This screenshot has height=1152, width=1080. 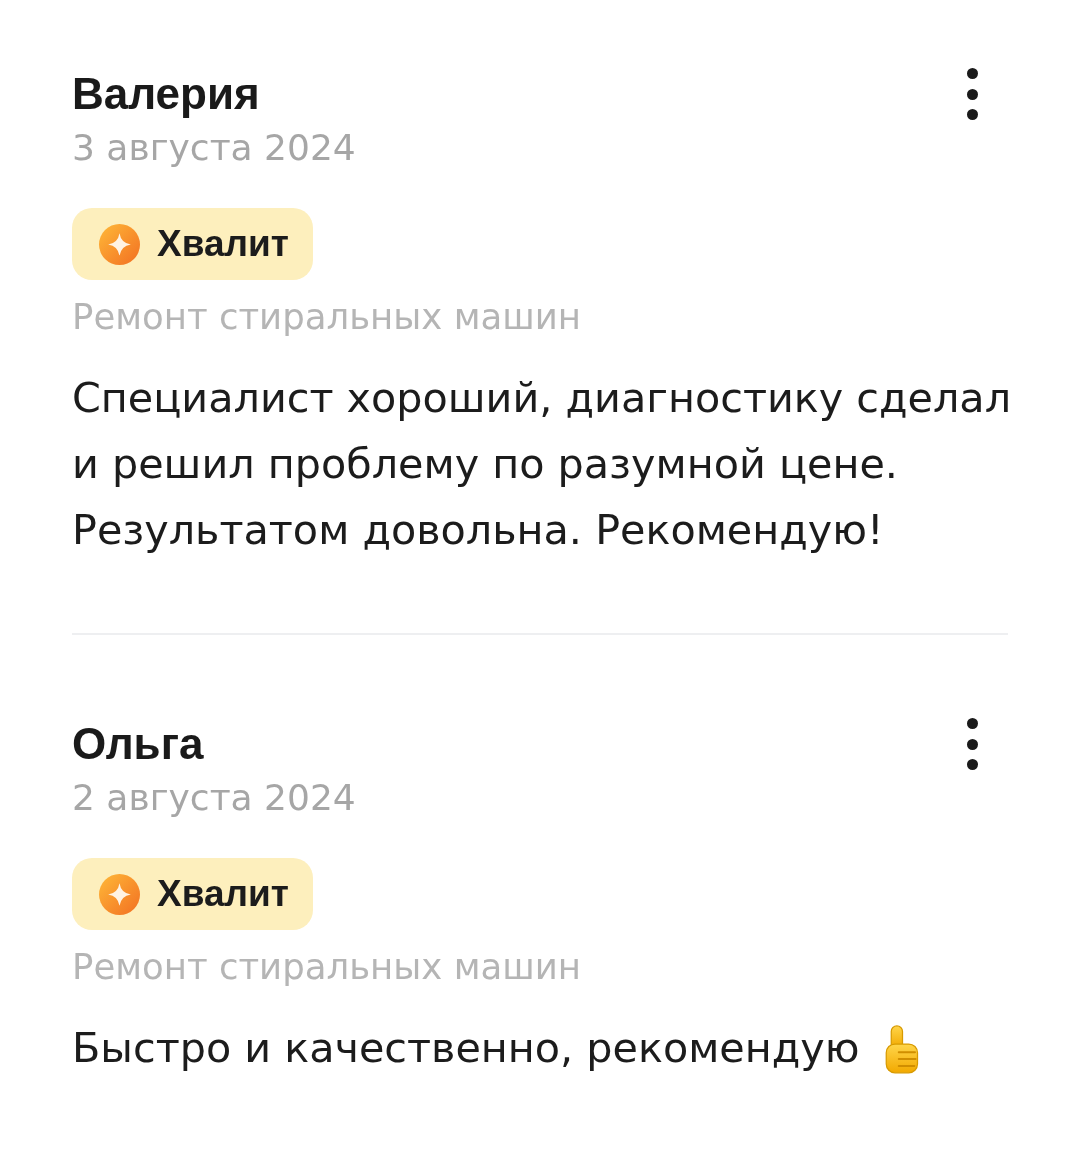 I want to click on review-date: 3 августа 2024, so click(x=214, y=148).